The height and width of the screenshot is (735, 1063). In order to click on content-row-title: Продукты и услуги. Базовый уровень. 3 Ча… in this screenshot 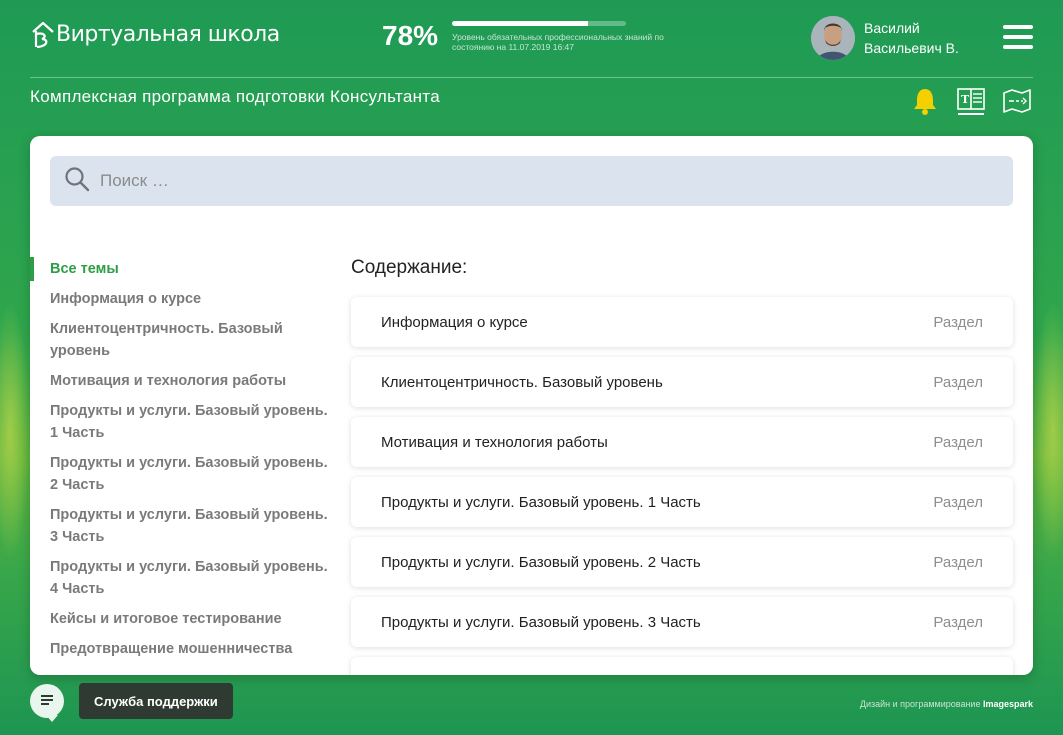, I will do `click(541, 622)`.